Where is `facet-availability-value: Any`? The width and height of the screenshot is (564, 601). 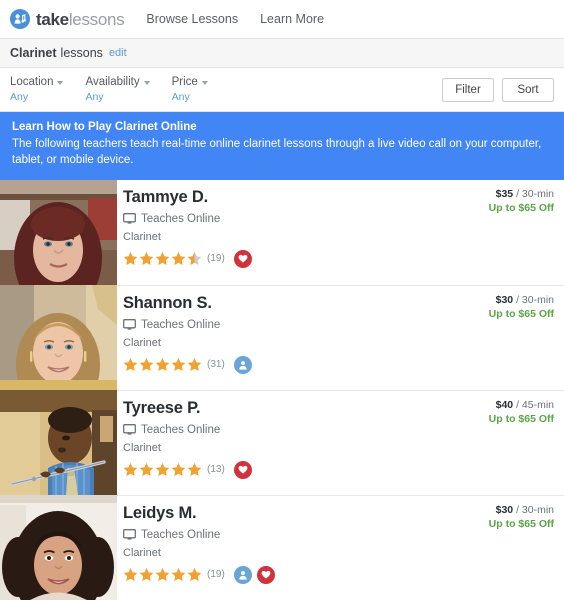 facet-availability-value: Any is located at coordinates (117, 97).